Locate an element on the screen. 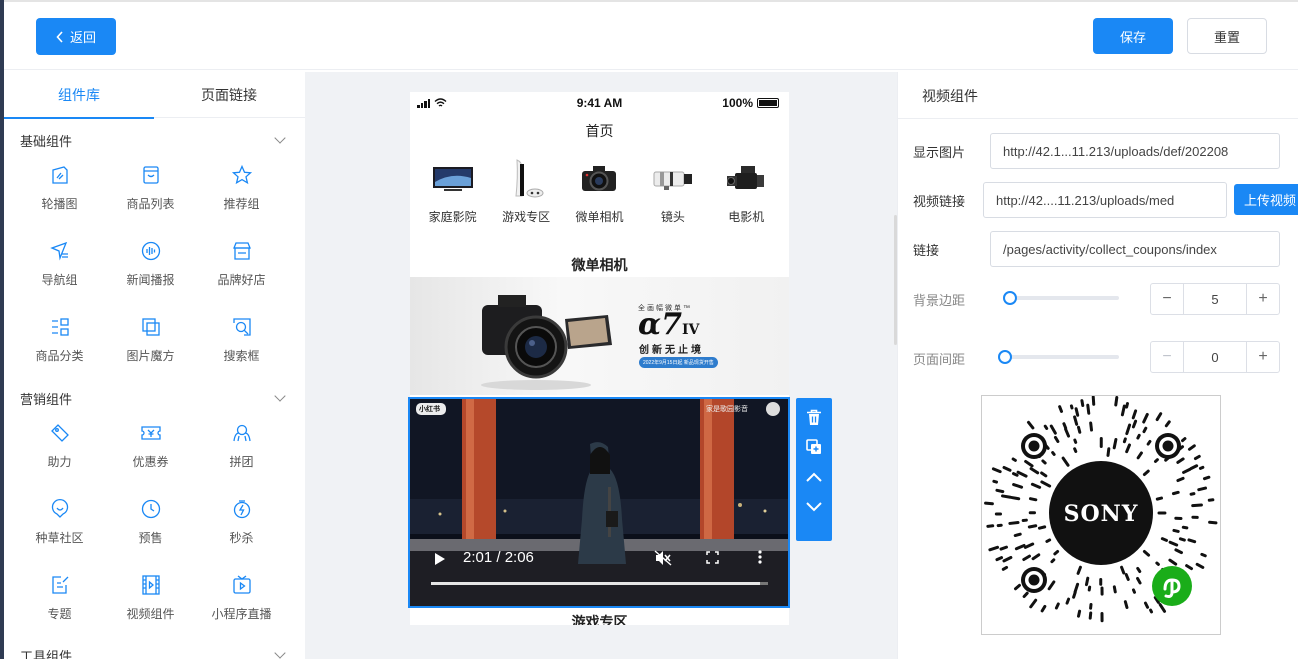 Image resolution: width=1298 pixels, height=659 pixels. category-item: 镜头 is located at coordinates (673, 192).